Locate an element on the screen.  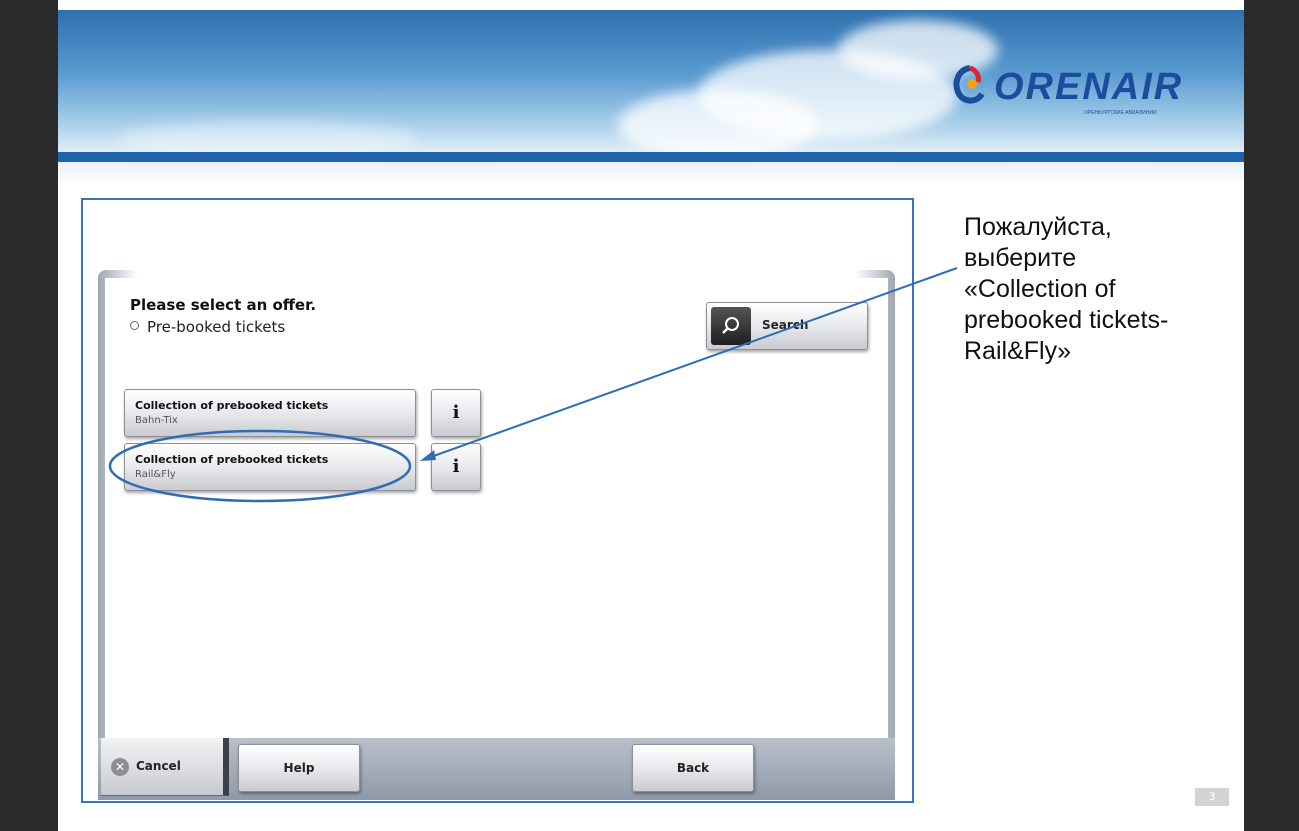
pointer-arrow-line is located at coordinates (692, 363).